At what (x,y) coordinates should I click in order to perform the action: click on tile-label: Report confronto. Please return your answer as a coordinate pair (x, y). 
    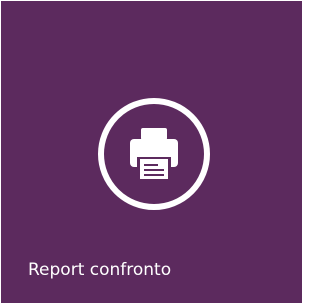
    Looking at the image, I should click on (100, 270).